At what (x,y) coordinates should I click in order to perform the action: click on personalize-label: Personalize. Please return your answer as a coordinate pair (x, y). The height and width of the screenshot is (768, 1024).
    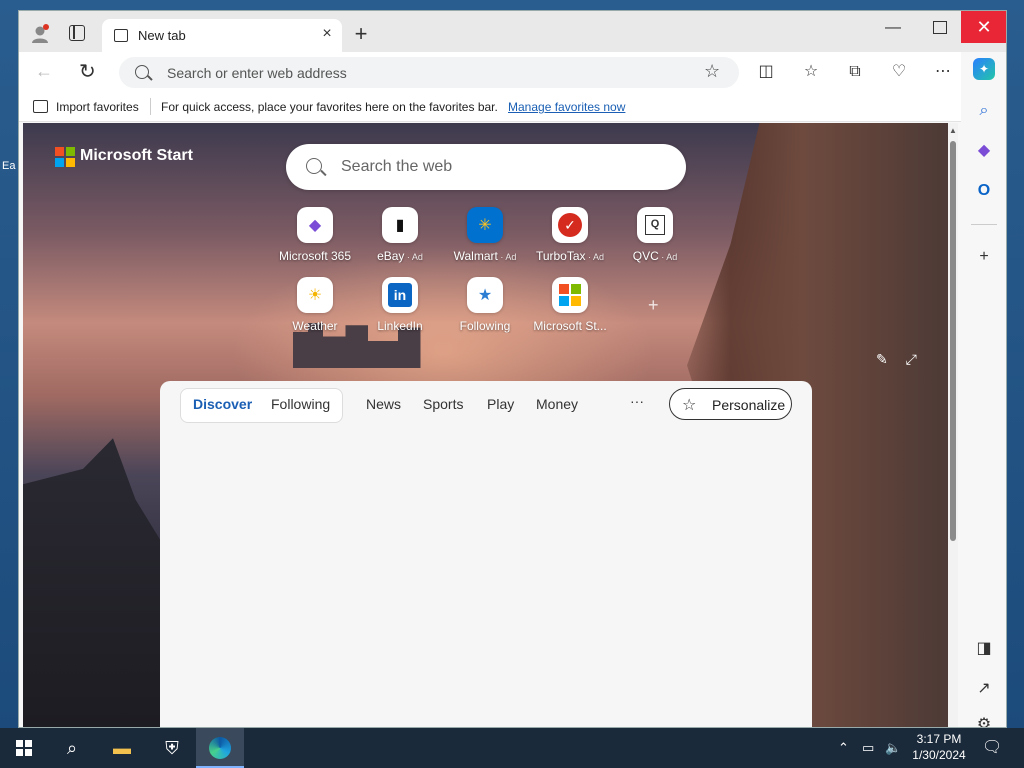
    Looking at the image, I should click on (749, 405).